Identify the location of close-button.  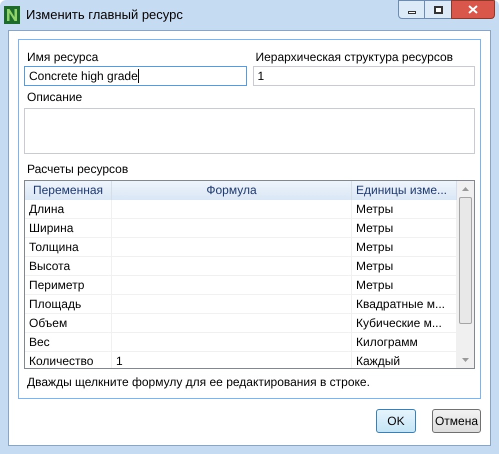
(473, 9).